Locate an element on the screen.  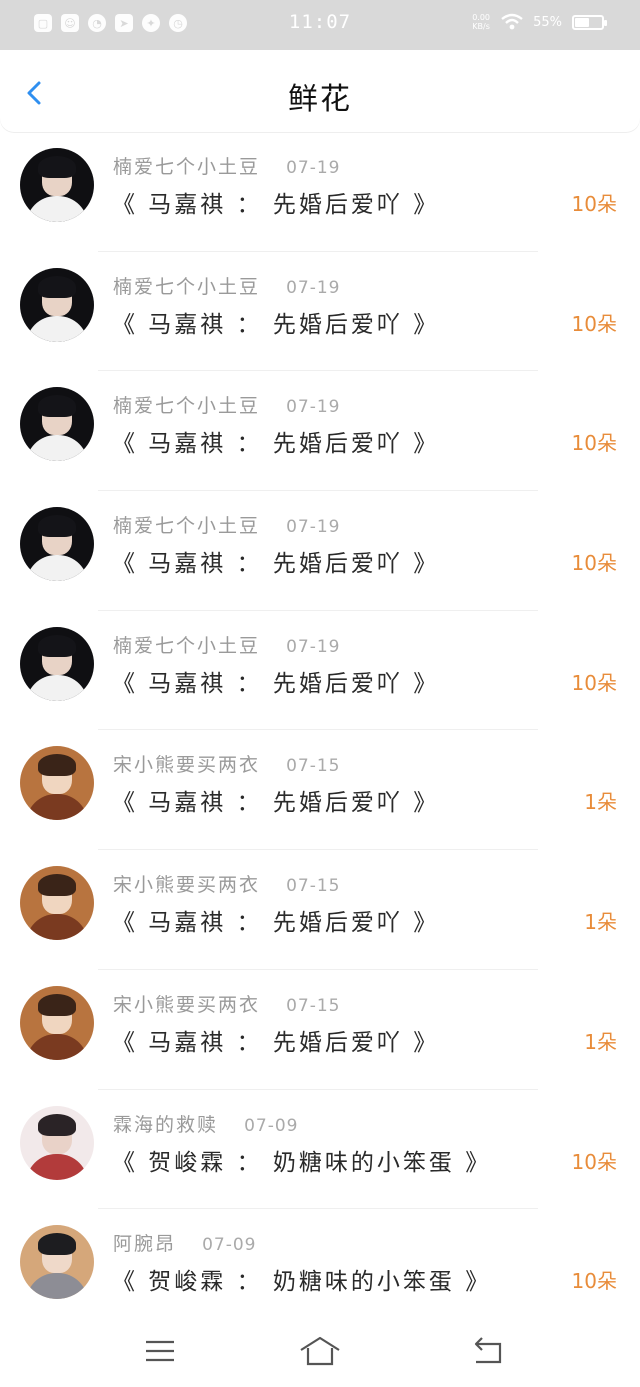
page-title: 鲜花 is located at coordinates (320, 99).